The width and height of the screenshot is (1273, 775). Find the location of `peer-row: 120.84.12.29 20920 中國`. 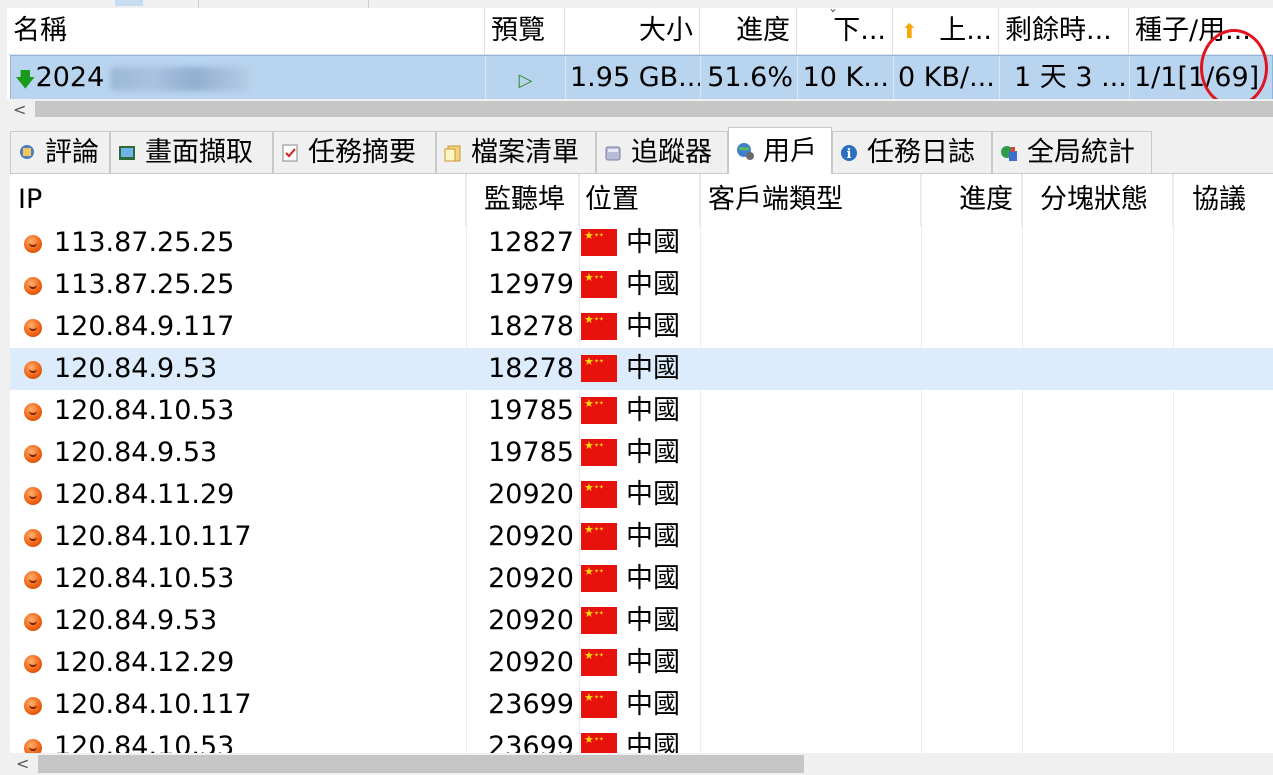

peer-row: 120.84.12.29 20920 中國 is located at coordinates (641, 663).